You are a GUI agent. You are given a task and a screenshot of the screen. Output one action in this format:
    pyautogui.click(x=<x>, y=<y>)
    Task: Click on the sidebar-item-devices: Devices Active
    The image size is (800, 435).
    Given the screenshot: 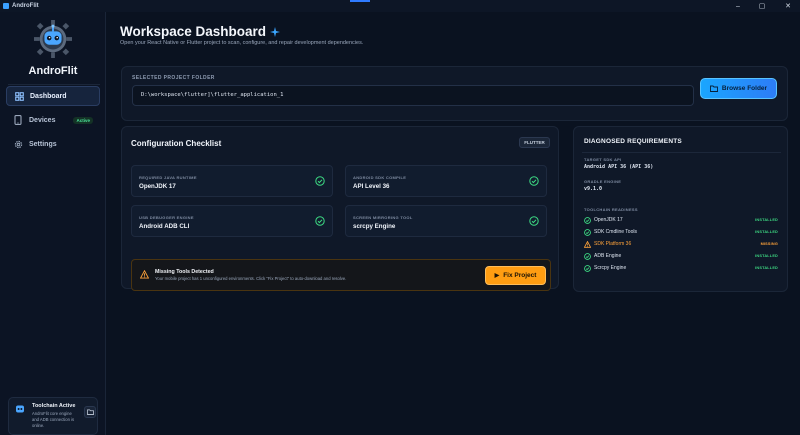 What is the action you would take?
    pyautogui.click(x=53, y=120)
    